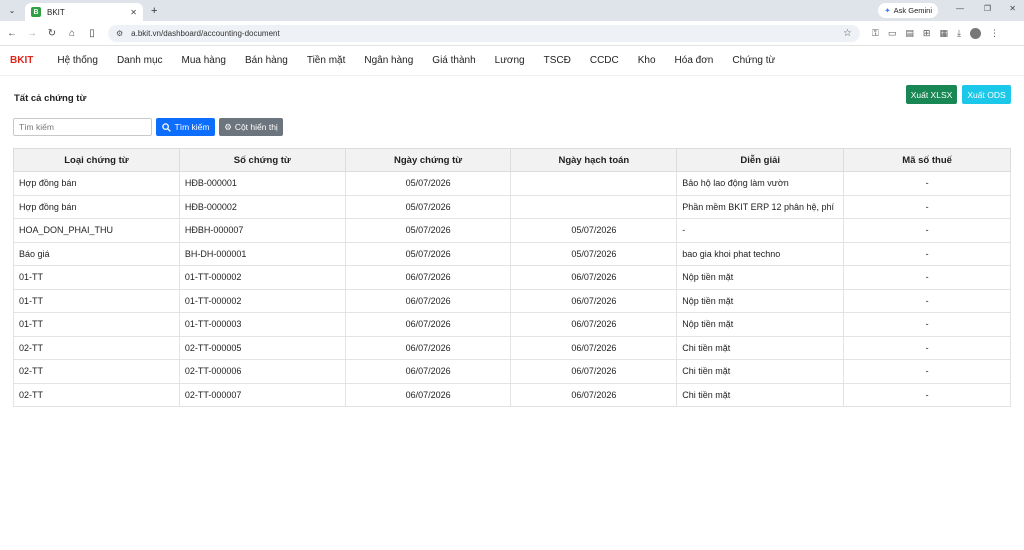  I want to click on search-input, so click(82, 127).